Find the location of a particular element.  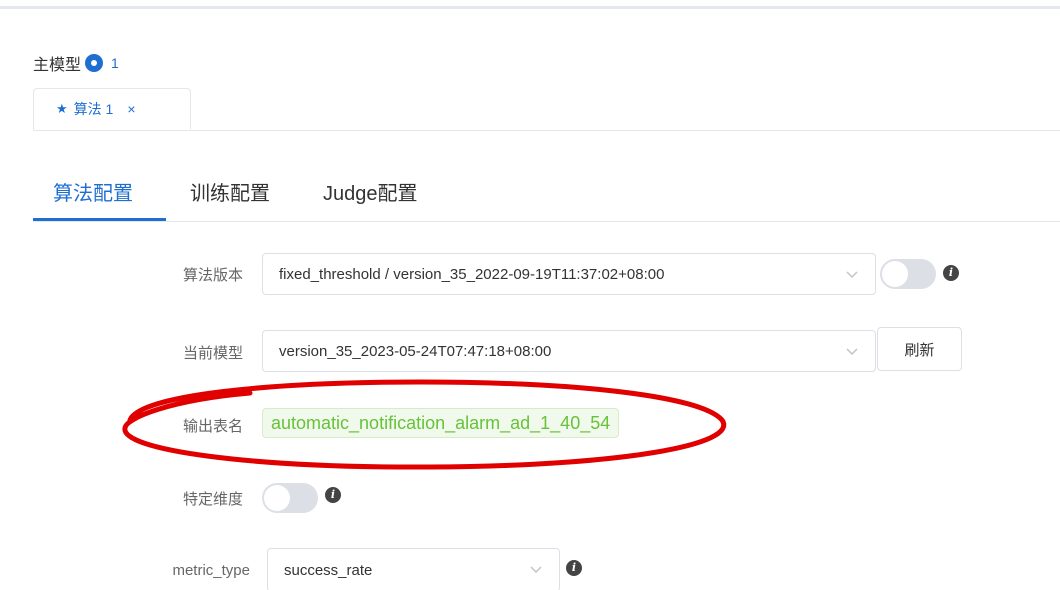

algo-tabstrip-divider is located at coordinates (546, 130).